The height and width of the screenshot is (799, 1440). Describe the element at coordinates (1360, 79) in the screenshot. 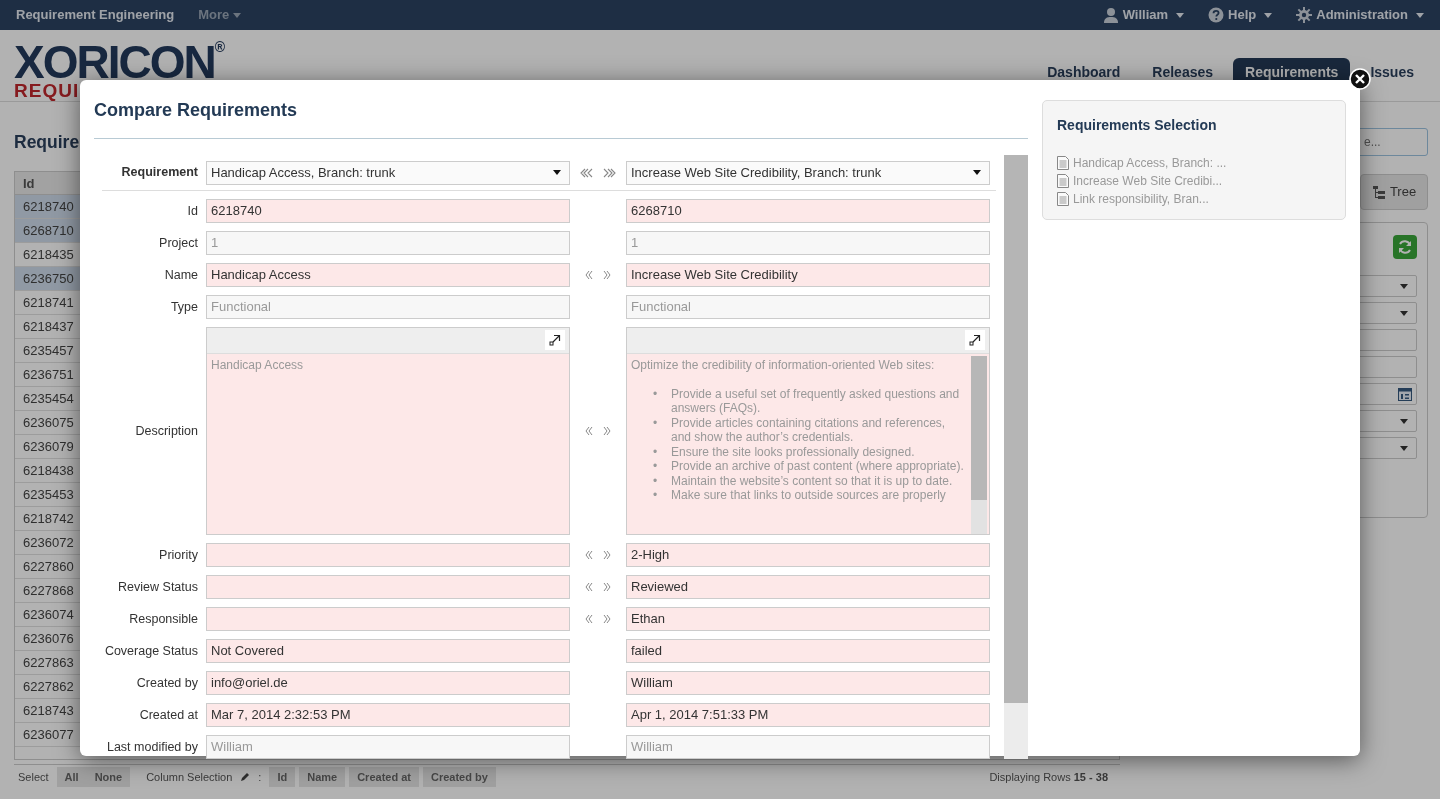

I see `close-button` at that location.